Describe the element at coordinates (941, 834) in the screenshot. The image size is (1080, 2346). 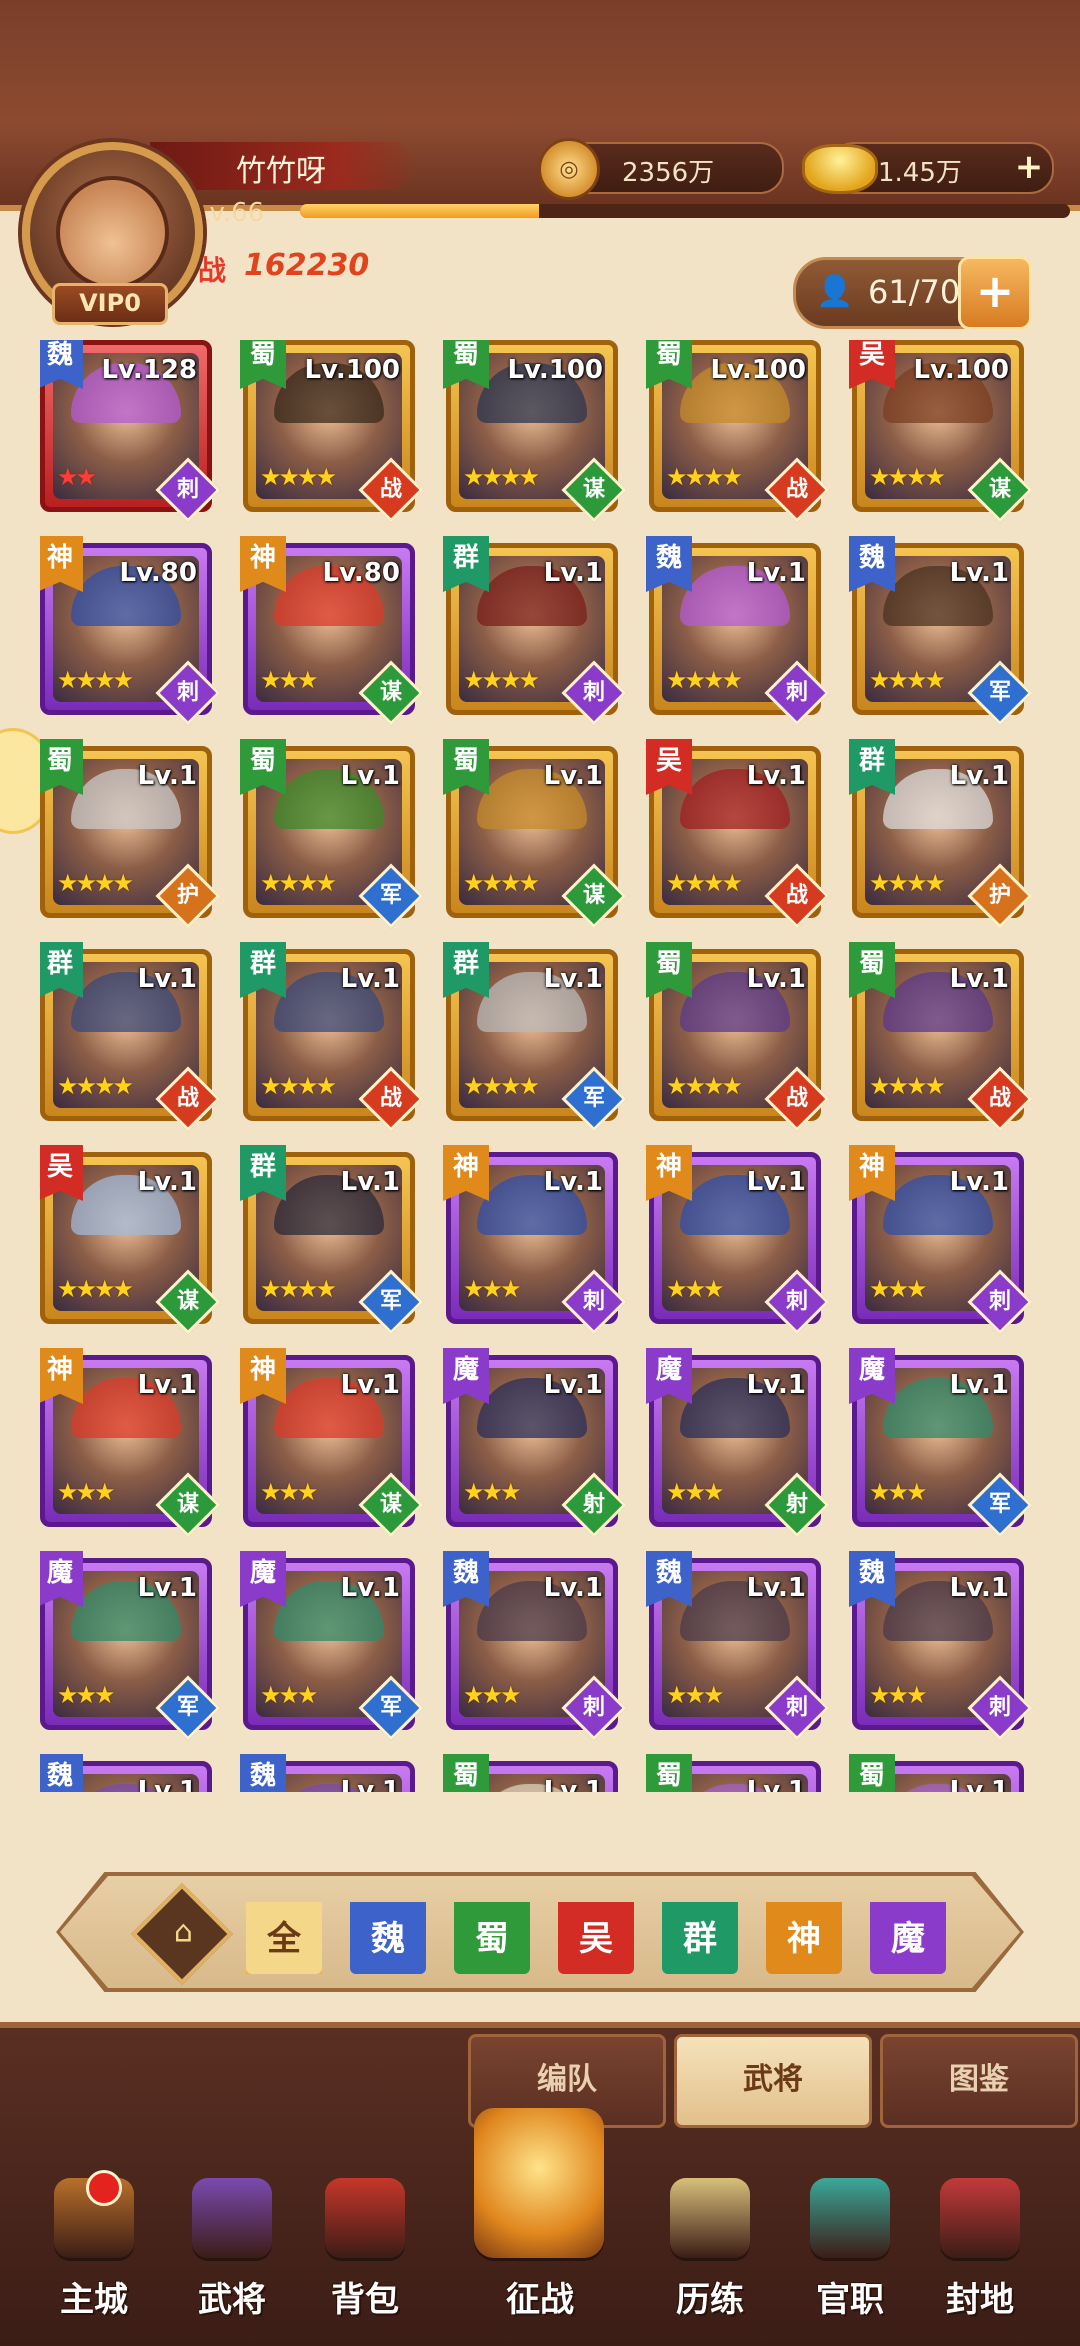
I see `hero-card: 群 Lv.1 ★★★★ 护` at that location.